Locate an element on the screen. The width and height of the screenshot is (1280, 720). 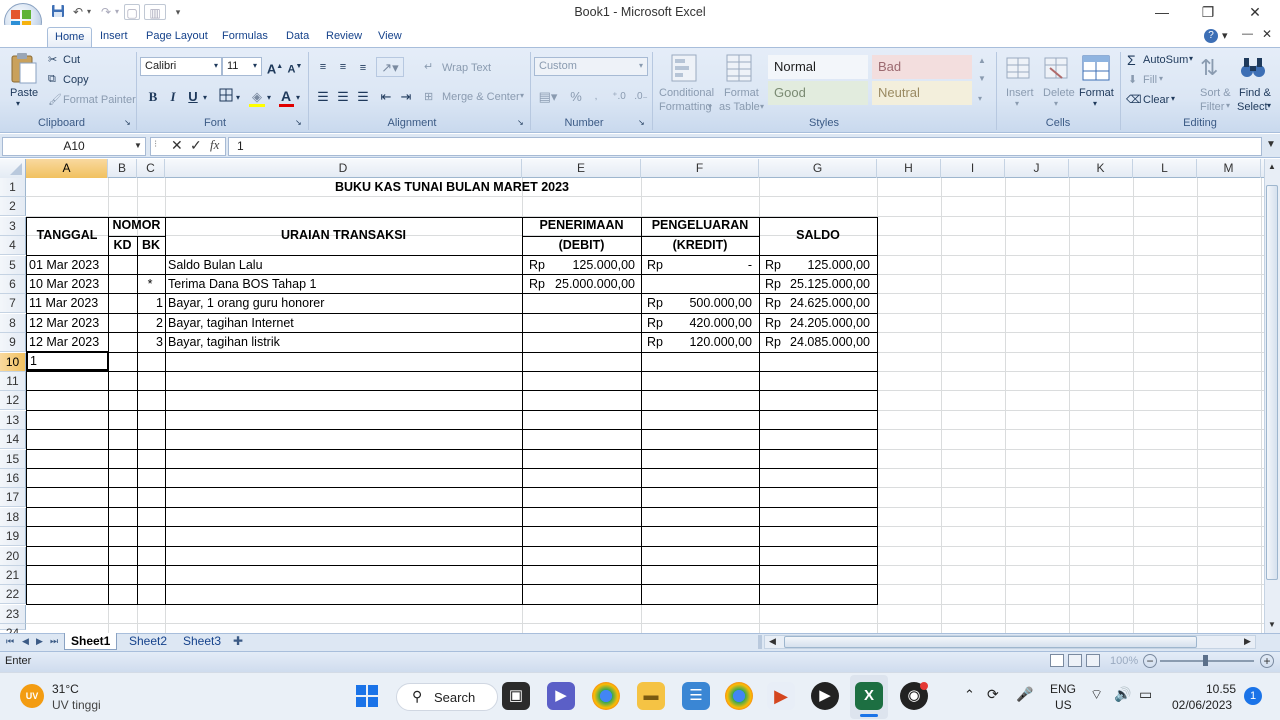
paste-button: Paste is located at coordinates (24, 93).